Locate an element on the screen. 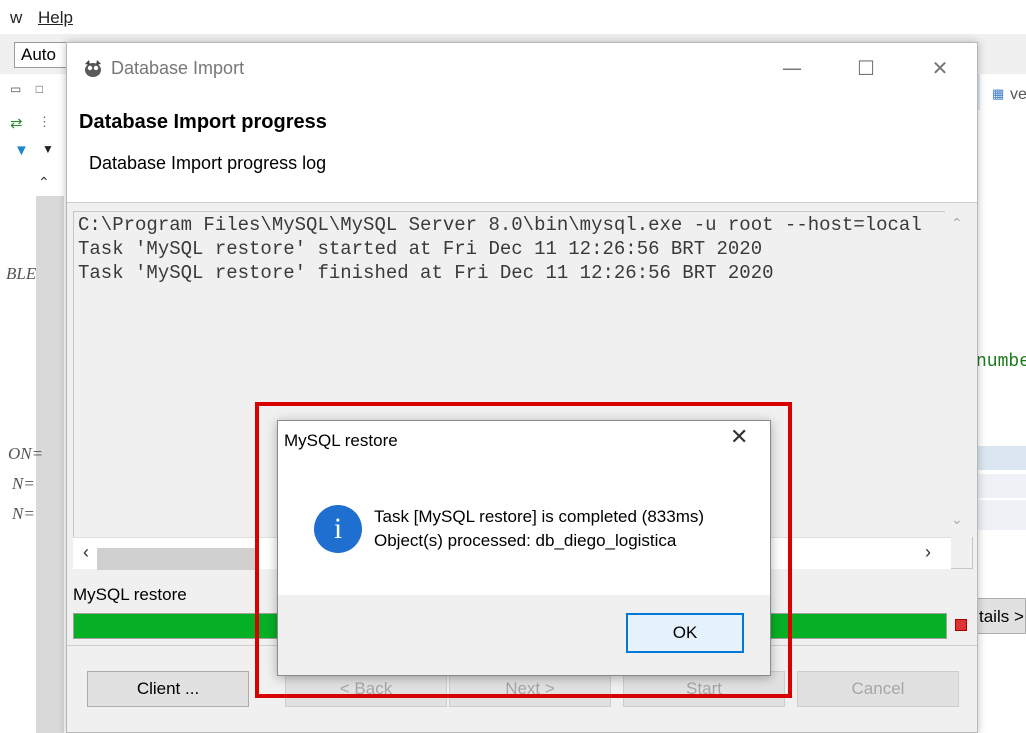  menu-item-window: w is located at coordinates (16, 18).